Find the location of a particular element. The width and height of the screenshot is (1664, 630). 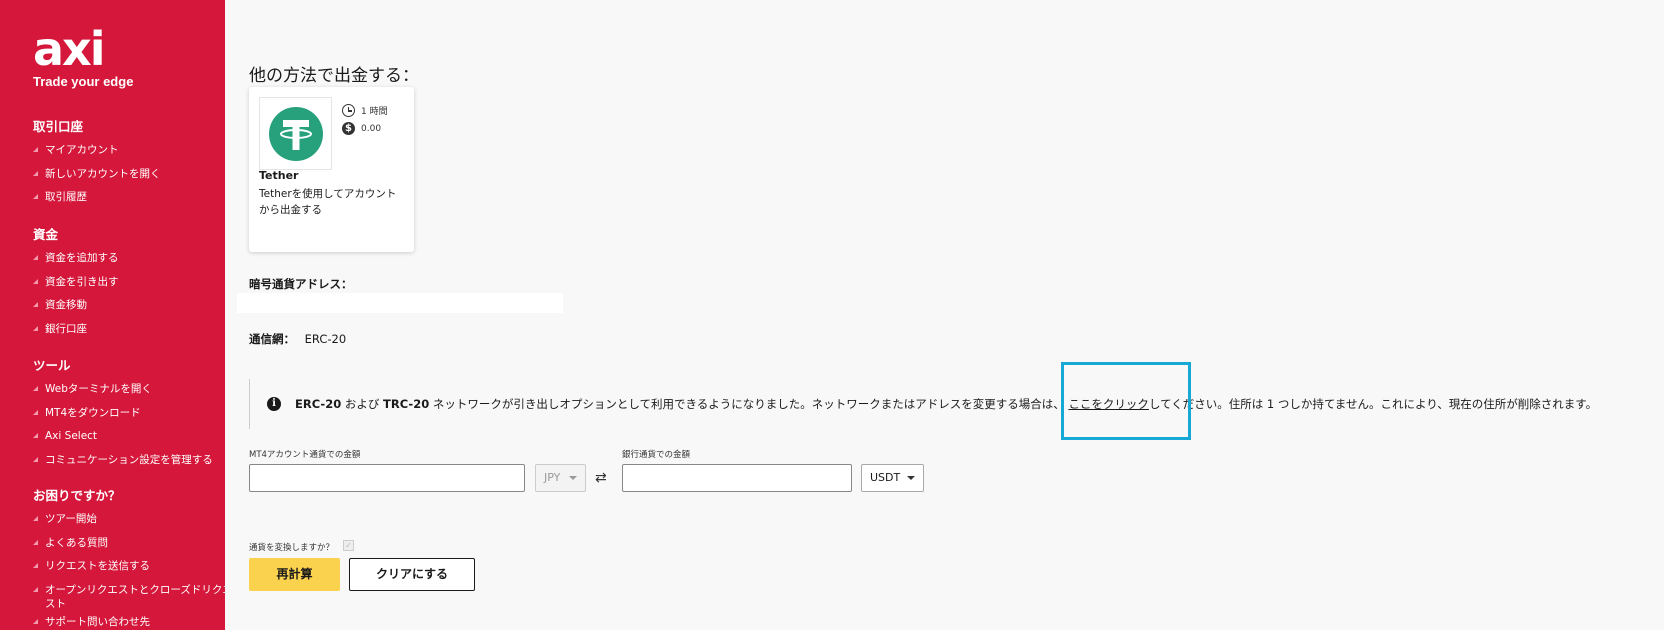

nav-section-trading-accounts: 取引口座 マイアカウント 新しいアカウントを開く 取引履歴 is located at coordinates (97, 165).